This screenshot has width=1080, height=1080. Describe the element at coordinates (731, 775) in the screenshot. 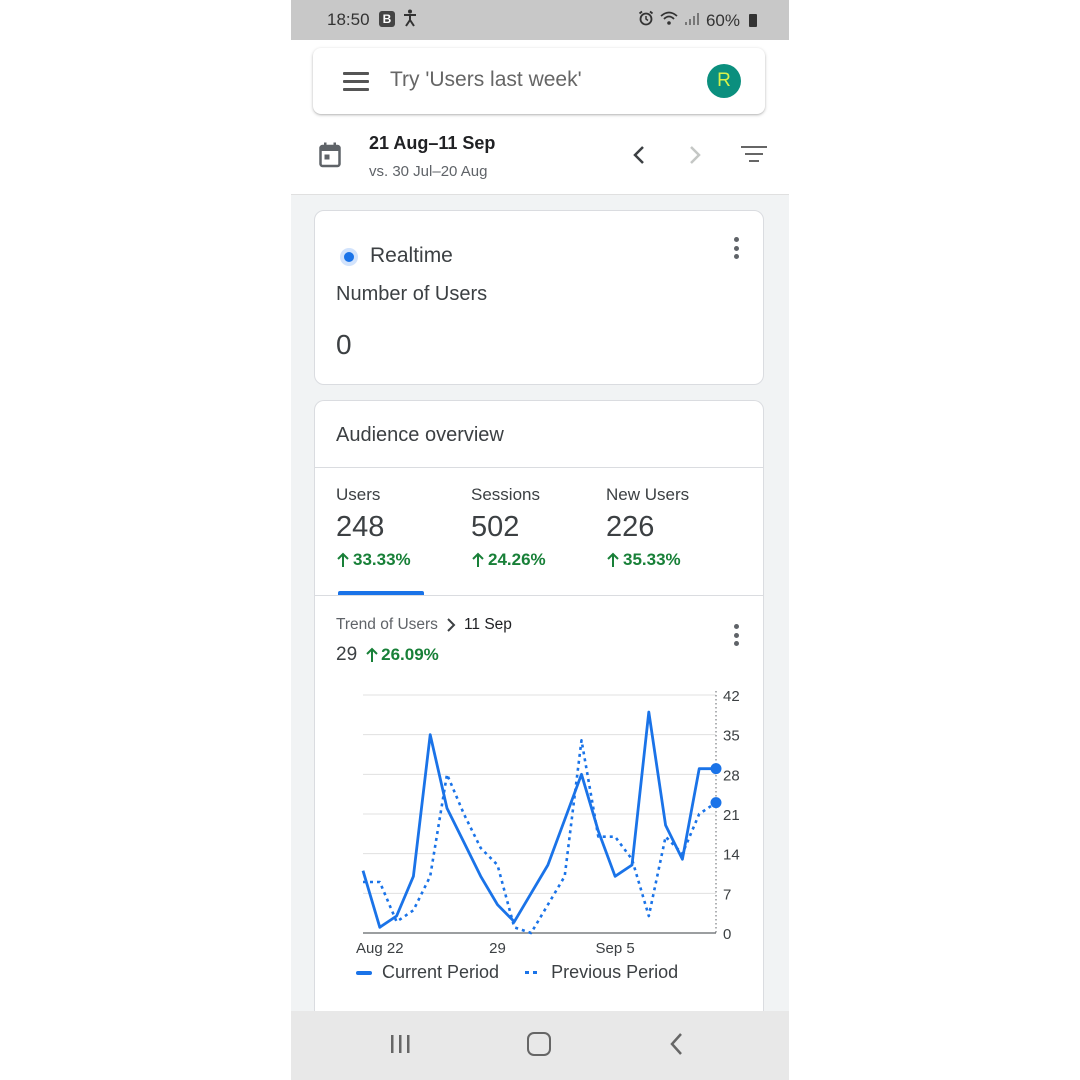

I see `y-tick-label: 28` at that location.